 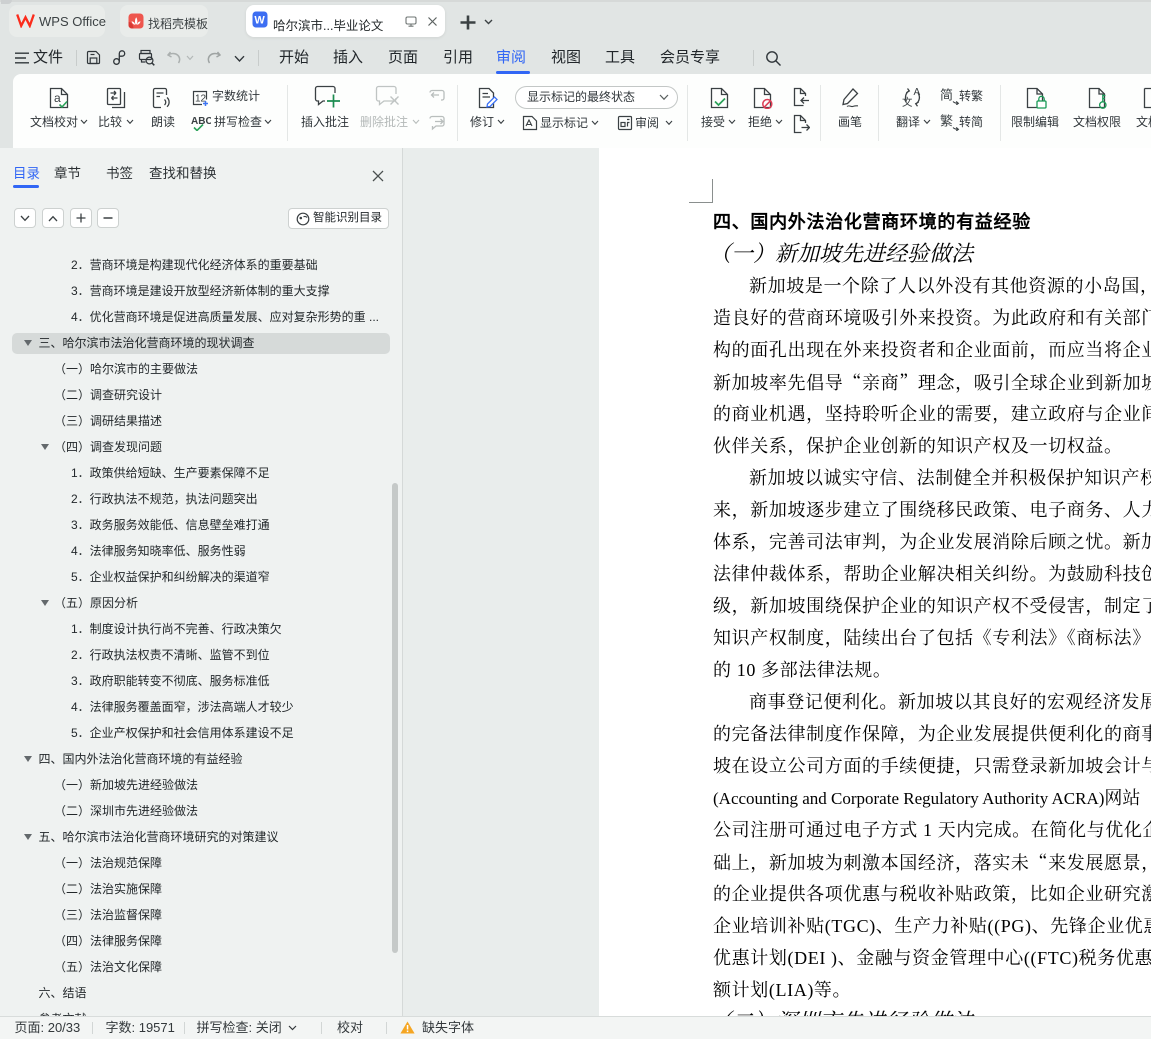 I want to click on svg-text: a, so click(x=57, y=98).